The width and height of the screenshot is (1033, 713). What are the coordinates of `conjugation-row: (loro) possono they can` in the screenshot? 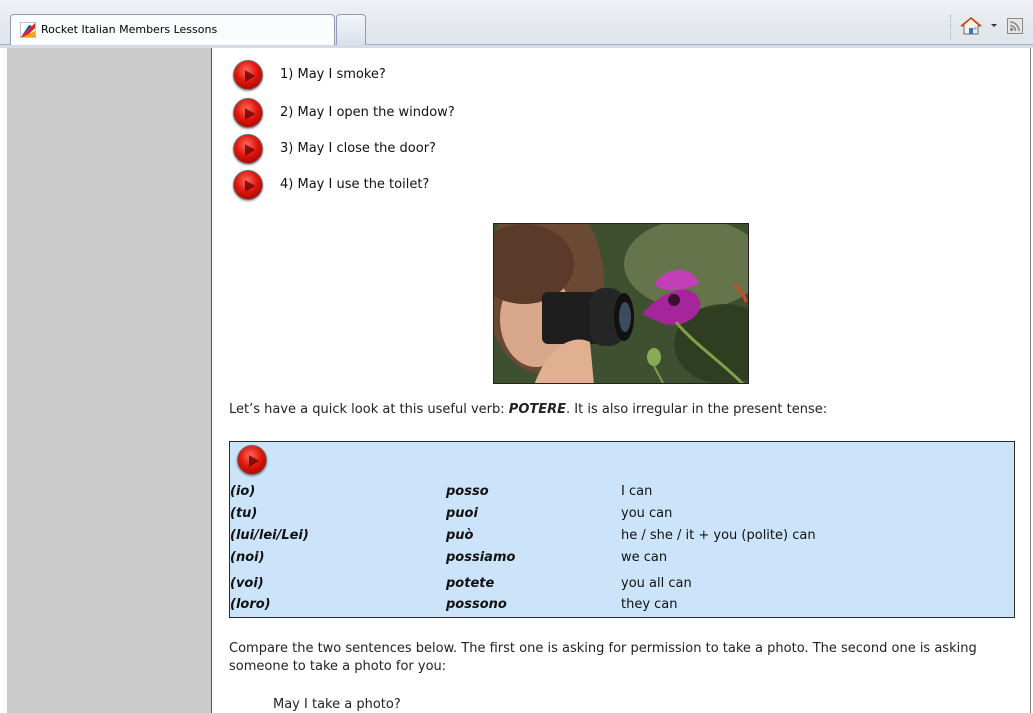 It's located at (622, 607).